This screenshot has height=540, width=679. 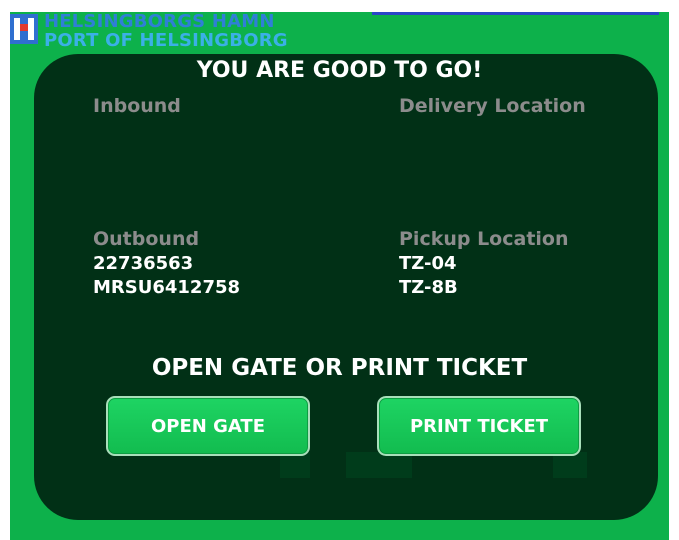 What do you see at coordinates (428, 263) in the screenshot?
I see `pickup-value-1: TZ-04` at bounding box center [428, 263].